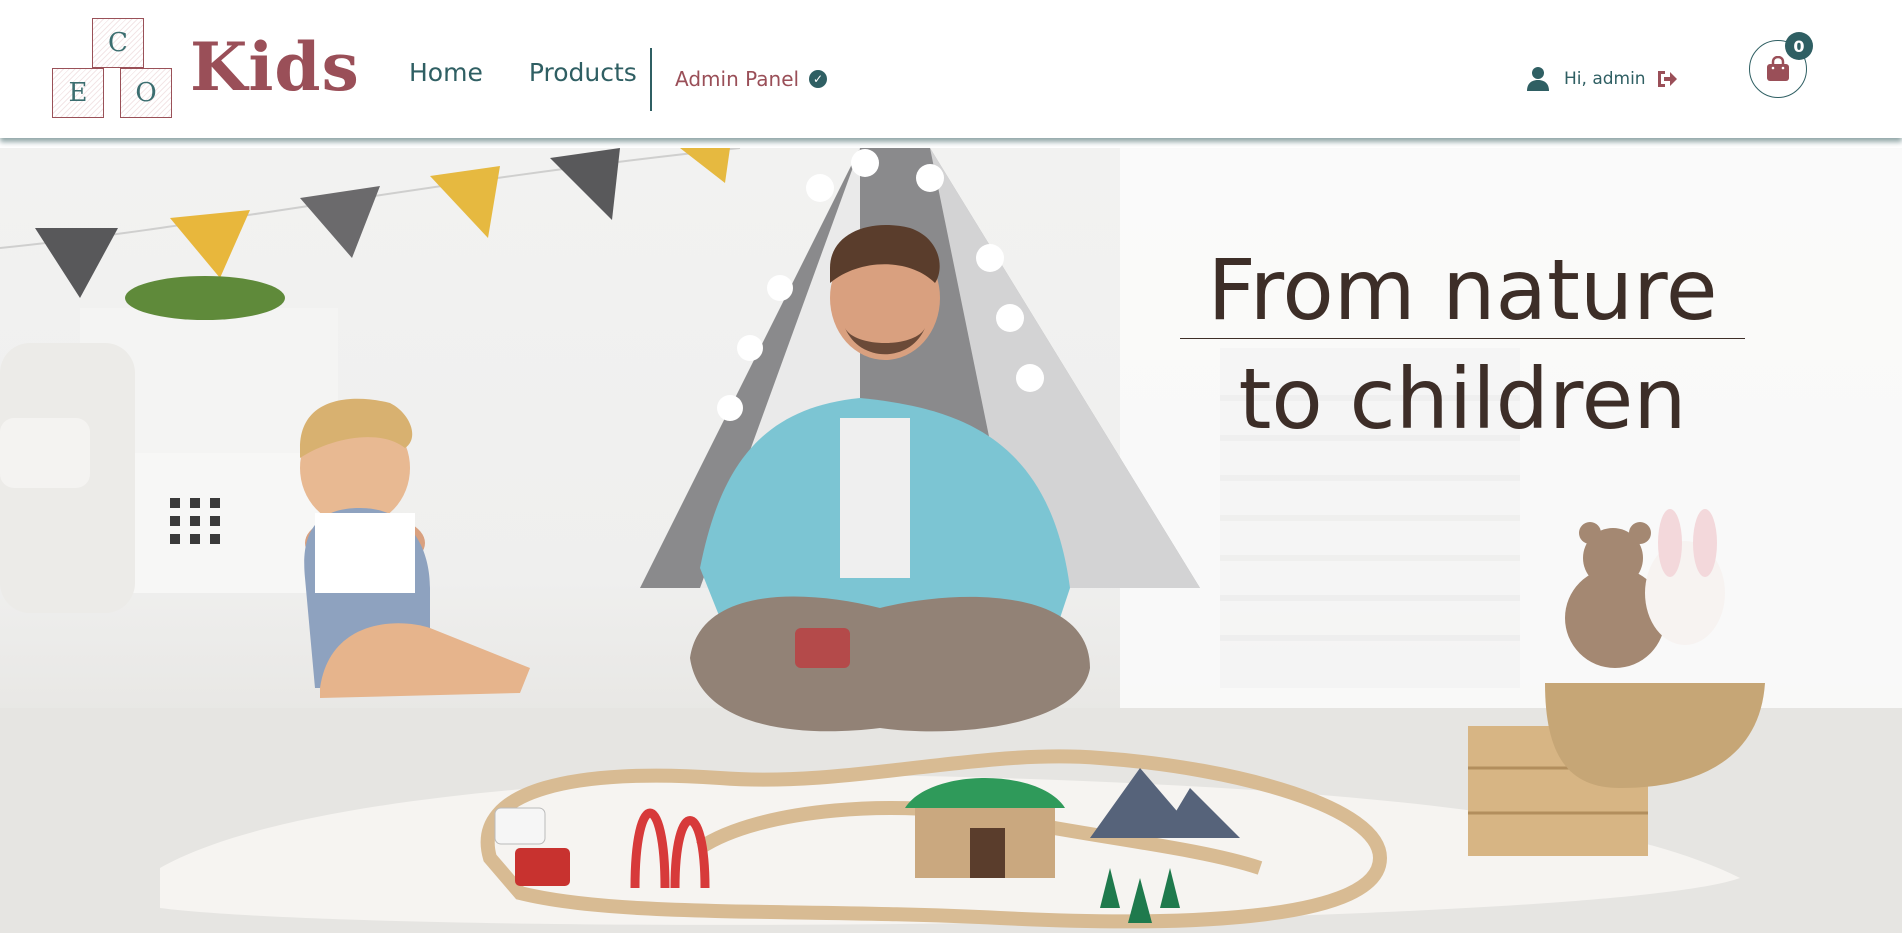  What do you see at coordinates (1462, 344) in the screenshot?
I see `hero-tagline: From nature to children` at bounding box center [1462, 344].